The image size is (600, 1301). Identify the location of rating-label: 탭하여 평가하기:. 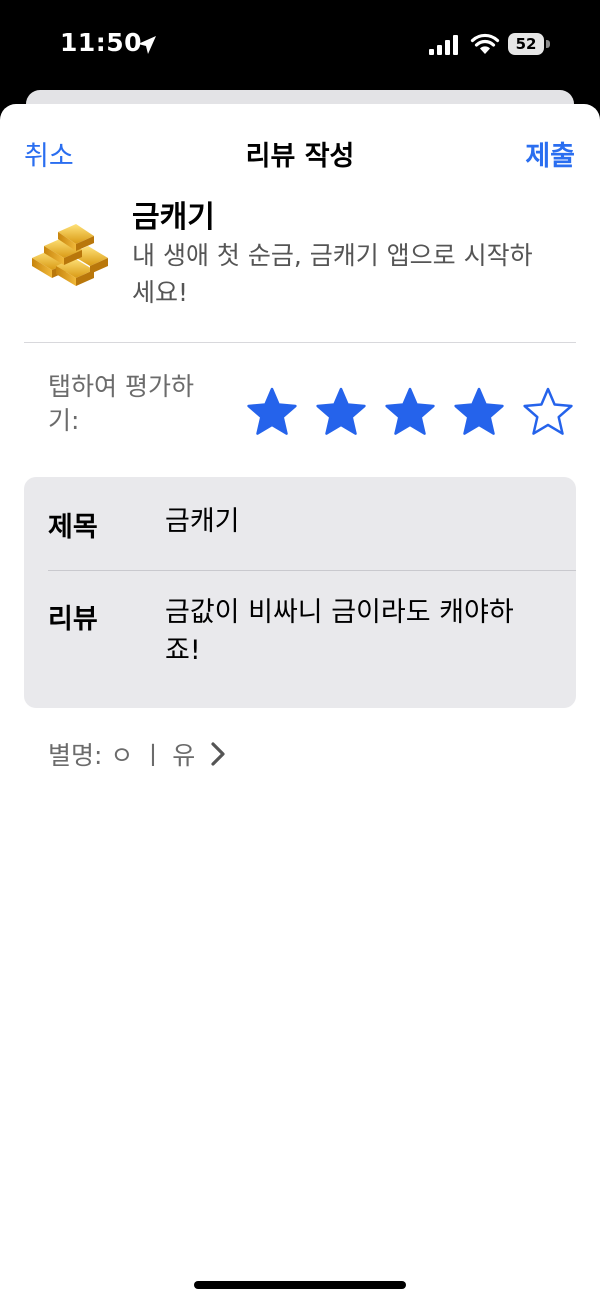
(121, 403).